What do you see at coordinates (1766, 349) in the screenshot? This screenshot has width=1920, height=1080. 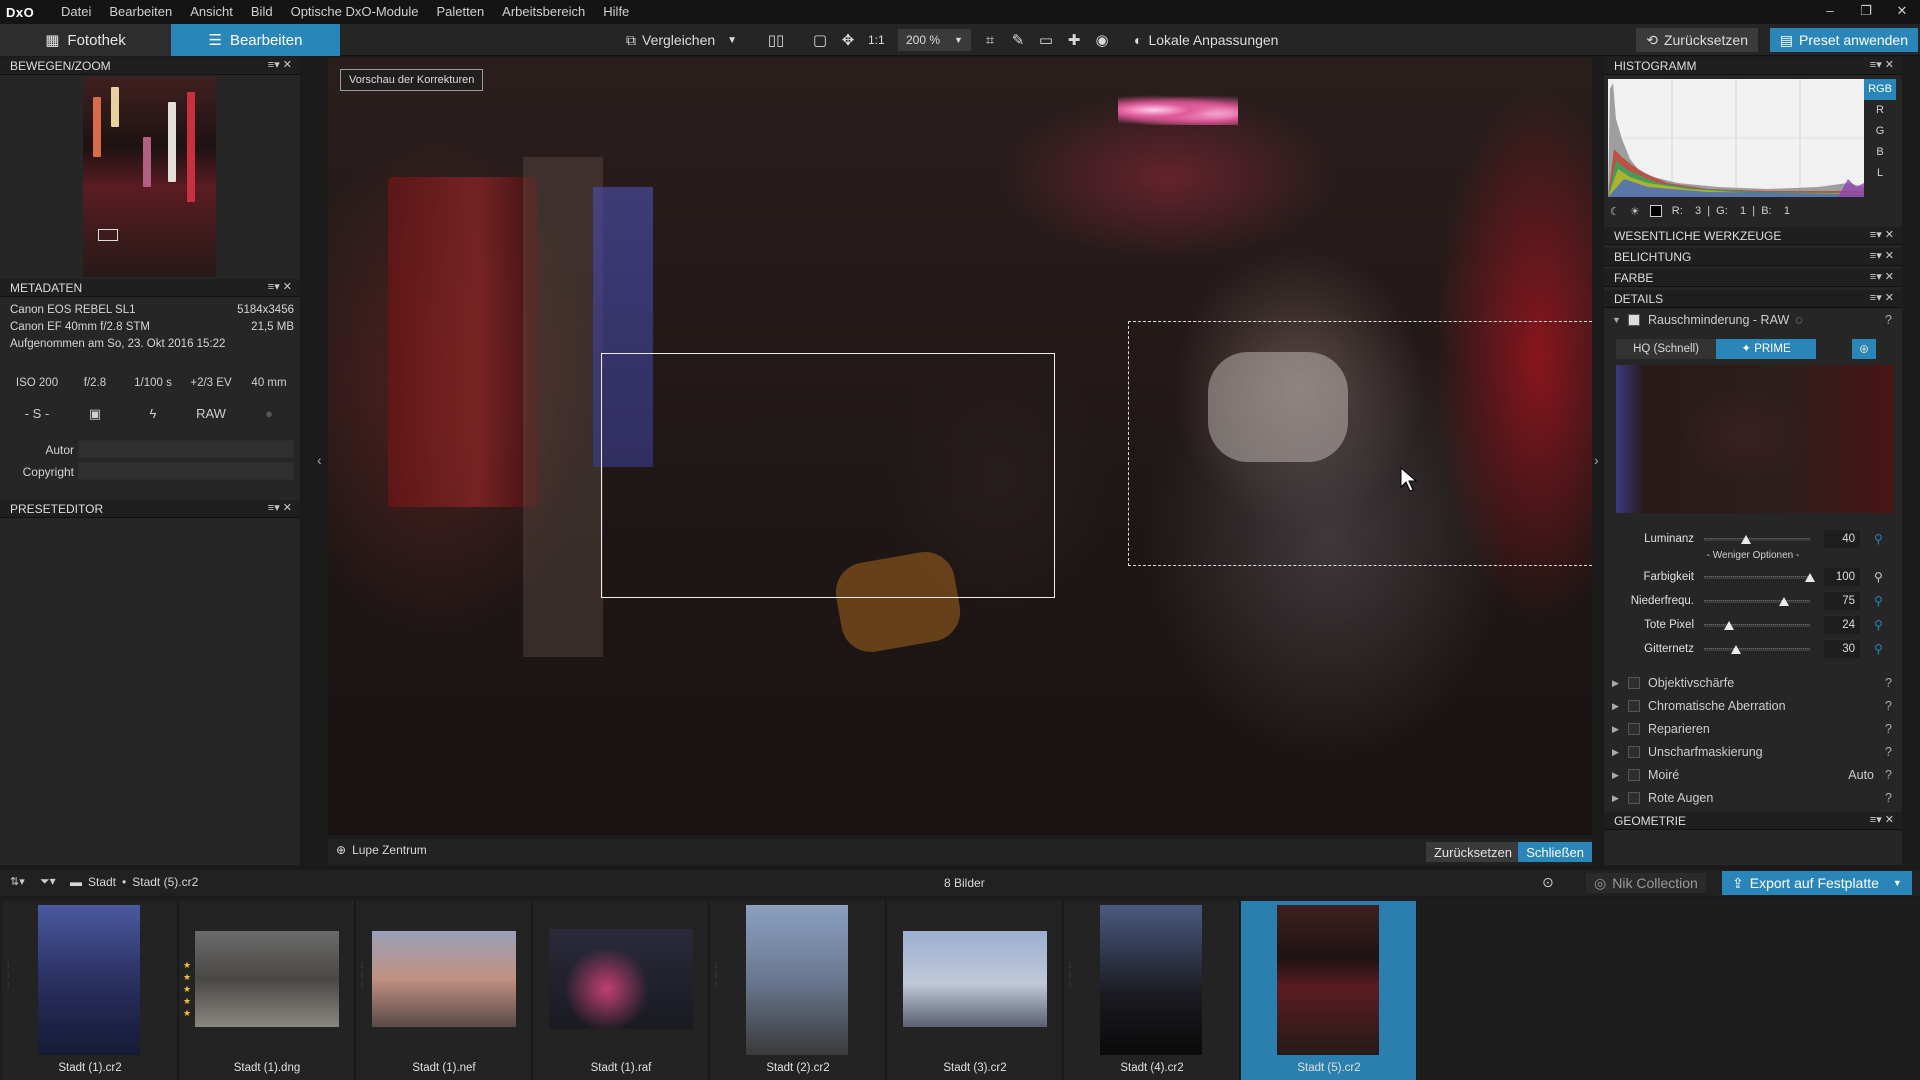 I see `mode-prime-button: ✦ PRIME` at bounding box center [1766, 349].